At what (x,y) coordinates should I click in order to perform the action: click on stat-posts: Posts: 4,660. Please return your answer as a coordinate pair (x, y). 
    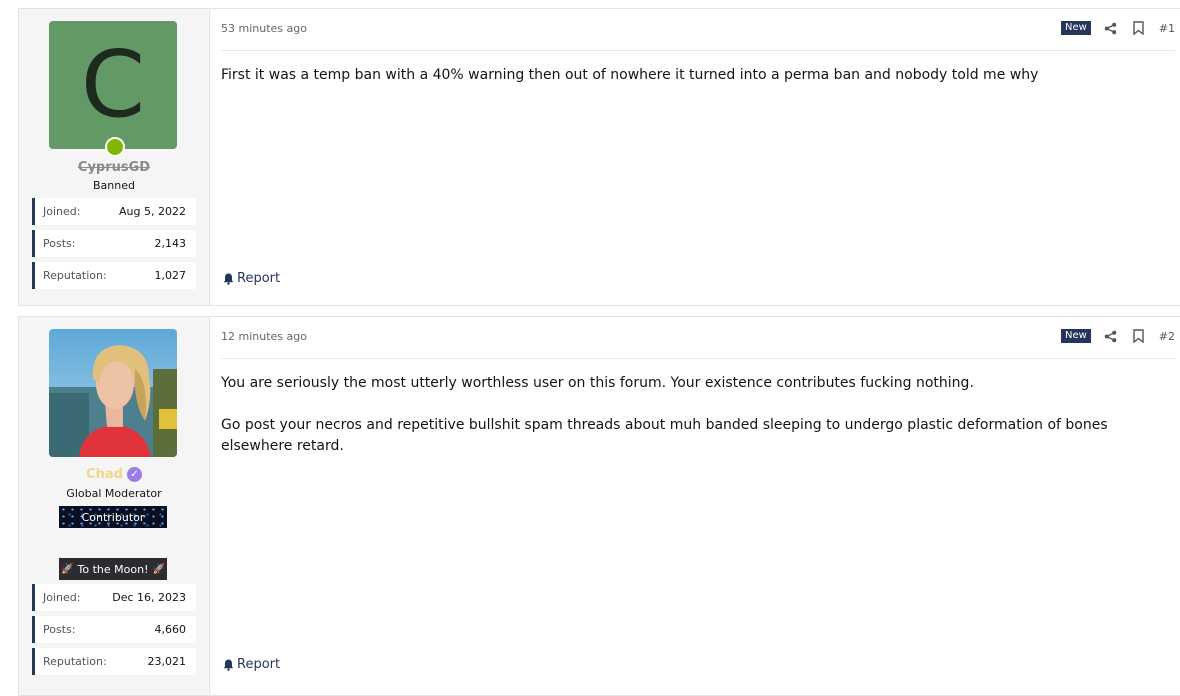
    Looking at the image, I should click on (114, 629).